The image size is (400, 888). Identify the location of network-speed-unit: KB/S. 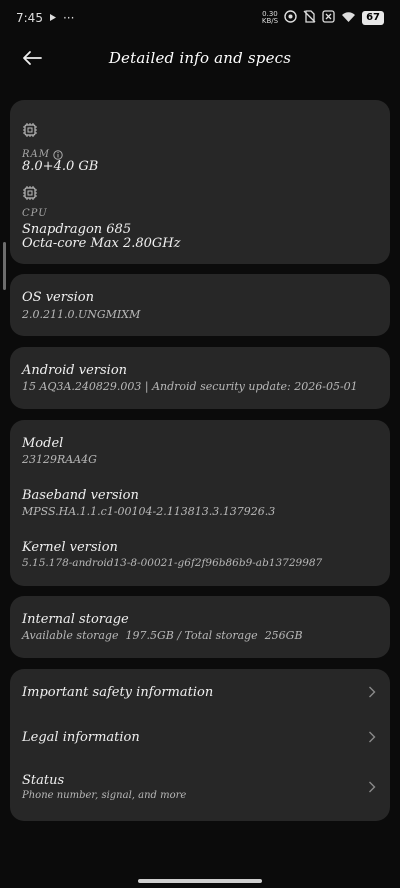
(270, 21).